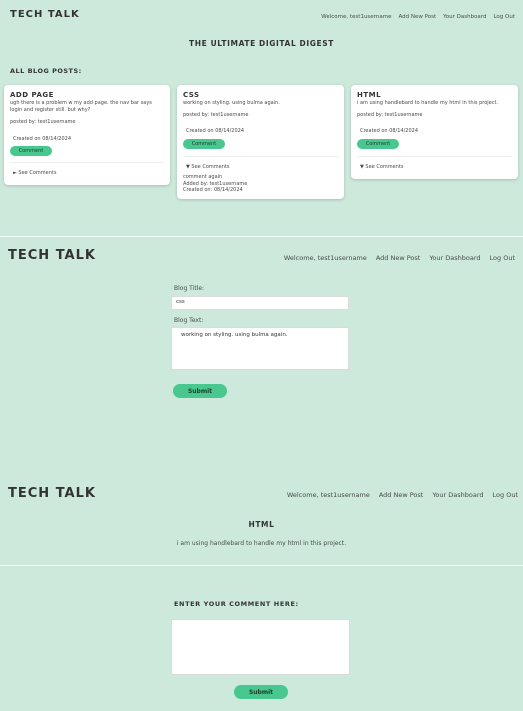 The image size is (523, 711). I want to click on submit-button: Submit, so click(200, 391).